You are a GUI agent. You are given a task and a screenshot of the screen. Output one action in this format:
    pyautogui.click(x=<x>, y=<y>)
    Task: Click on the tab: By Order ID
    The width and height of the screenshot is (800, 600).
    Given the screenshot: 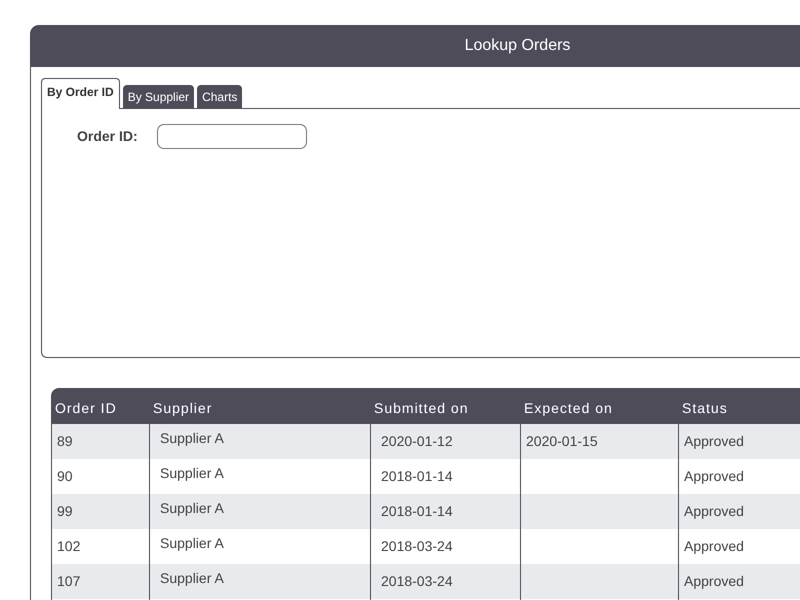 What is the action you would take?
    pyautogui.click(x=80, y=93)
    